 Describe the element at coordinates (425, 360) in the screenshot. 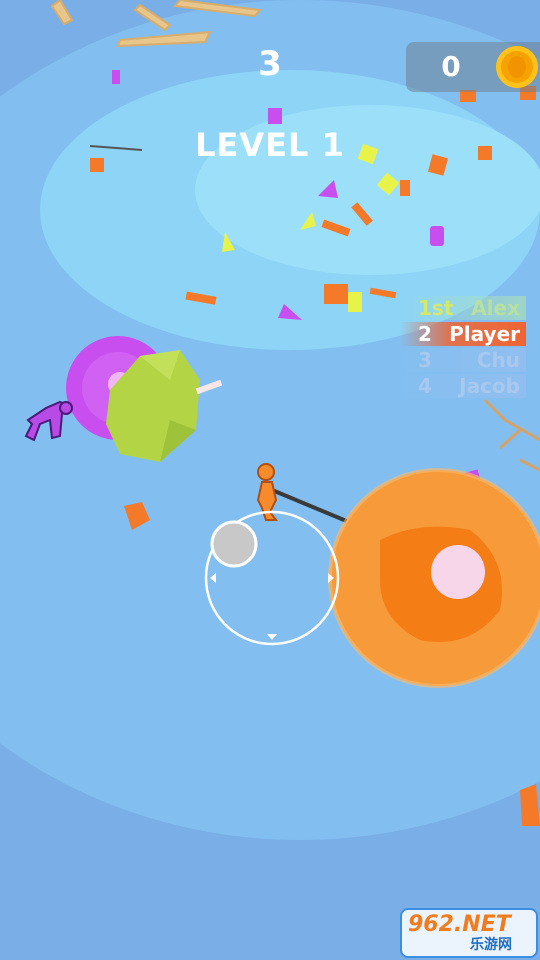

I see `leaderboard-rank: 3` at that location.